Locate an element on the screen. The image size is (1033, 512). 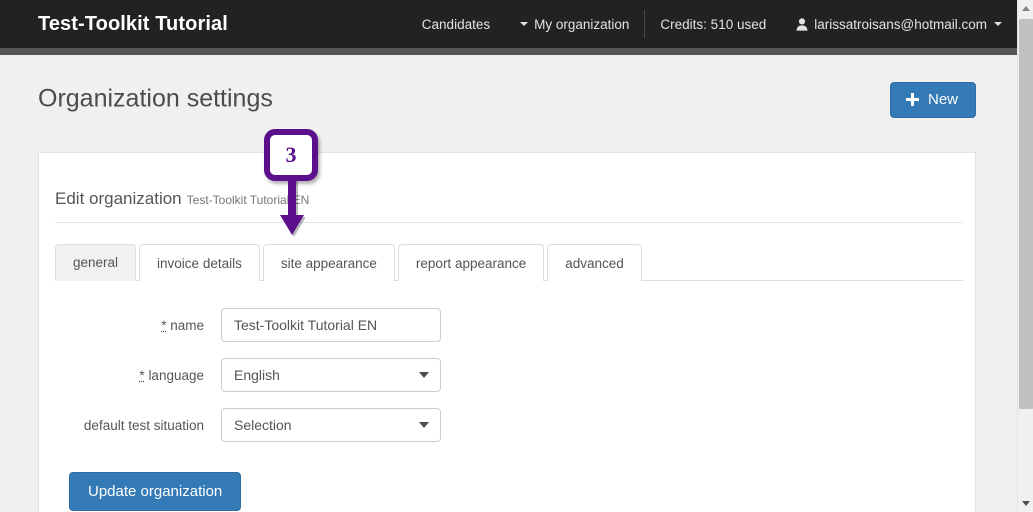
scrollbar-thumb is located at coordinates (1026, 214).